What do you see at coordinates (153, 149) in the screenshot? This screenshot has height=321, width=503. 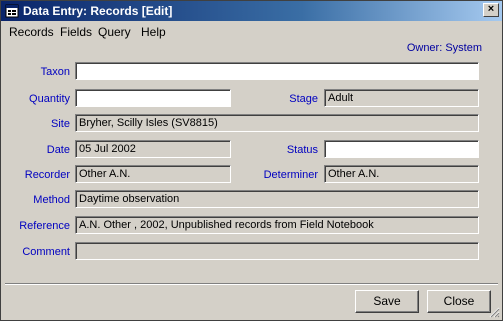 I see `date-field: 05 Jul 2002` at bounding box center [153, 149].